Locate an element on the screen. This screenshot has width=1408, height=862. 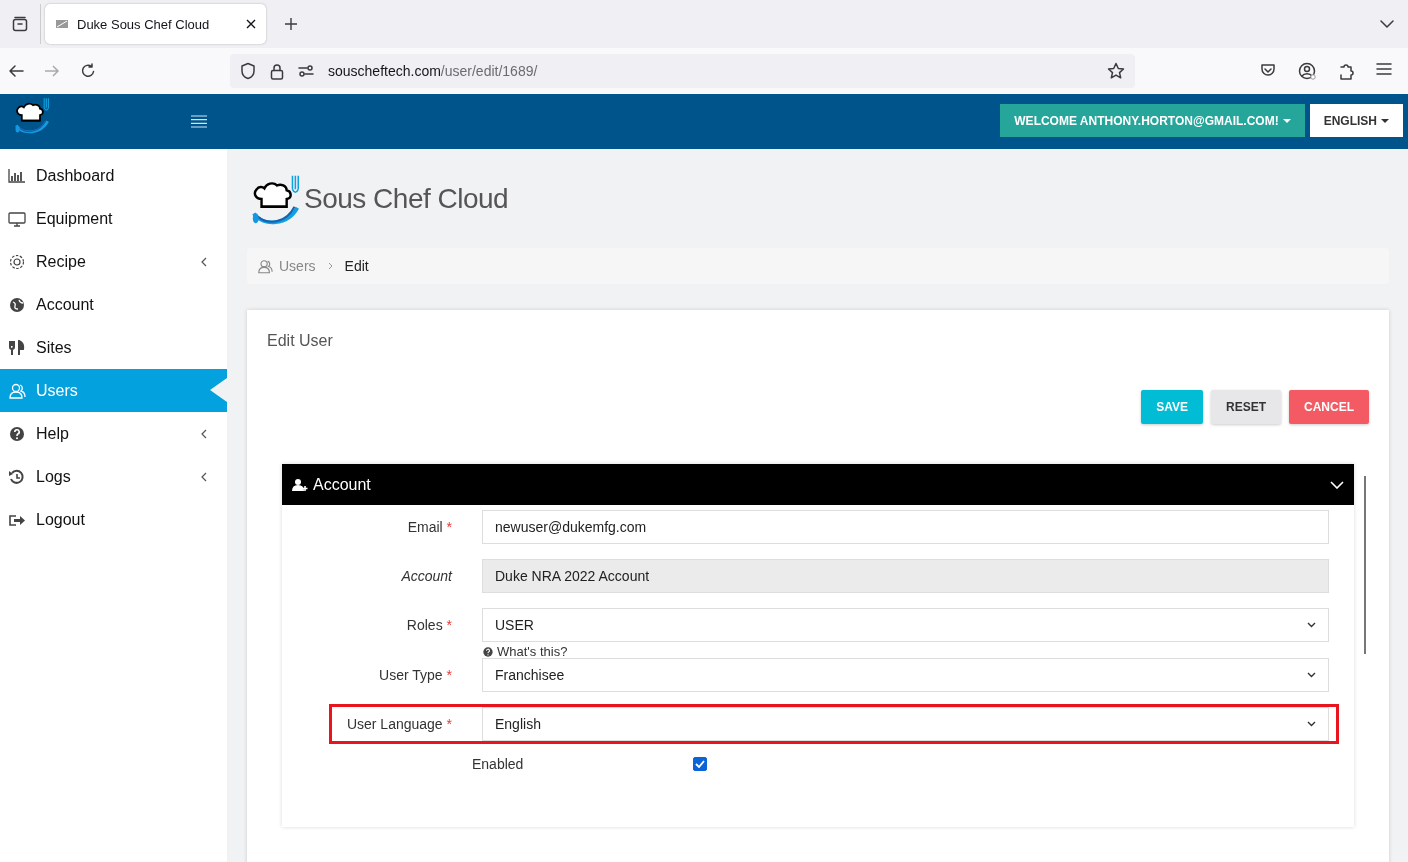
brand-title: Sous Chef Cloud is located at coordinates (406, 199).